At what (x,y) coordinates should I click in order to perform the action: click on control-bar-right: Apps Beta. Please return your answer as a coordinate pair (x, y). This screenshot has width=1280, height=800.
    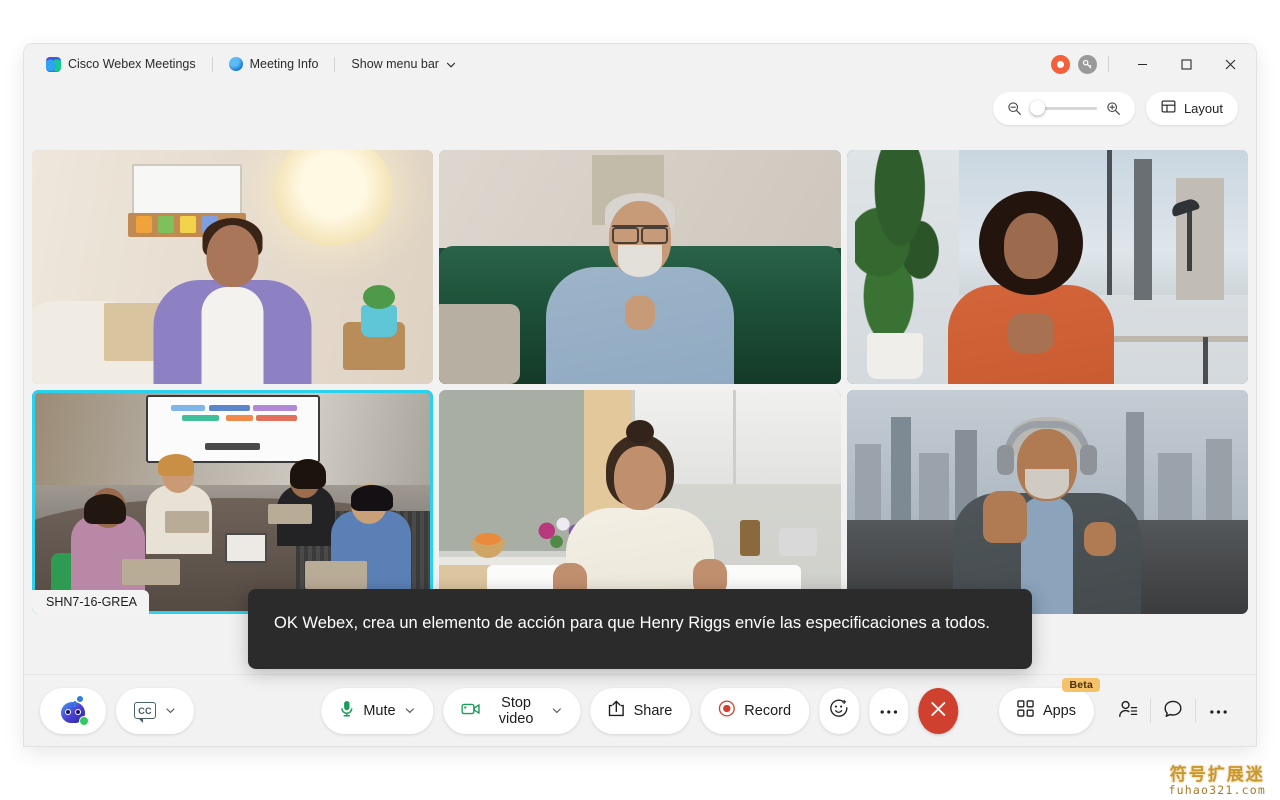
    Looking at the image, I should click on (1119, 705).